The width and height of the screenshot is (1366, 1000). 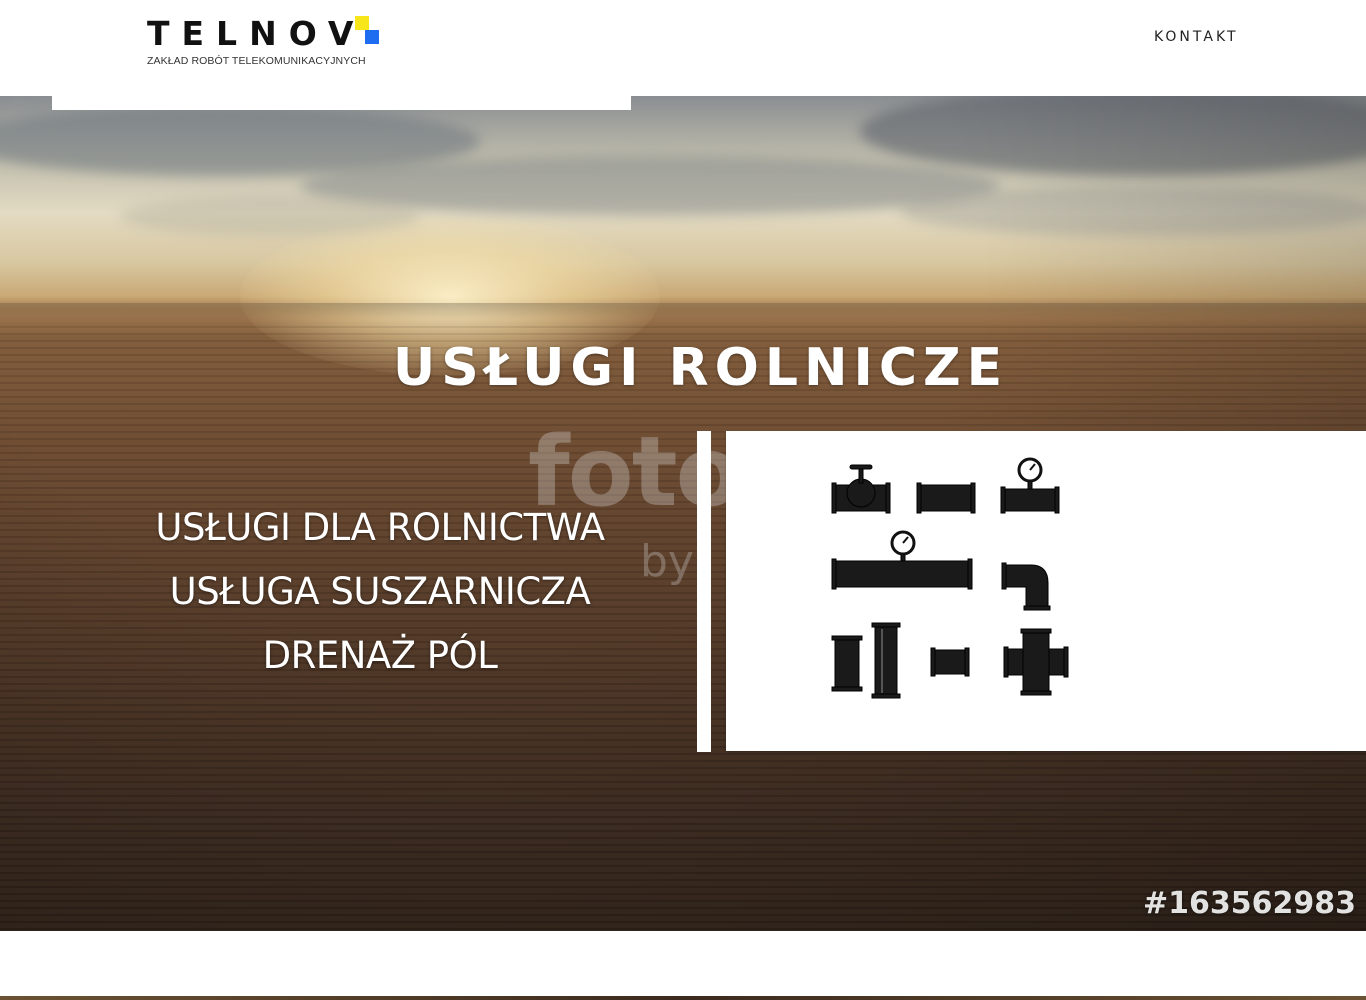 I want to click on pipe-valve-icon, so click(x=861, y=489).